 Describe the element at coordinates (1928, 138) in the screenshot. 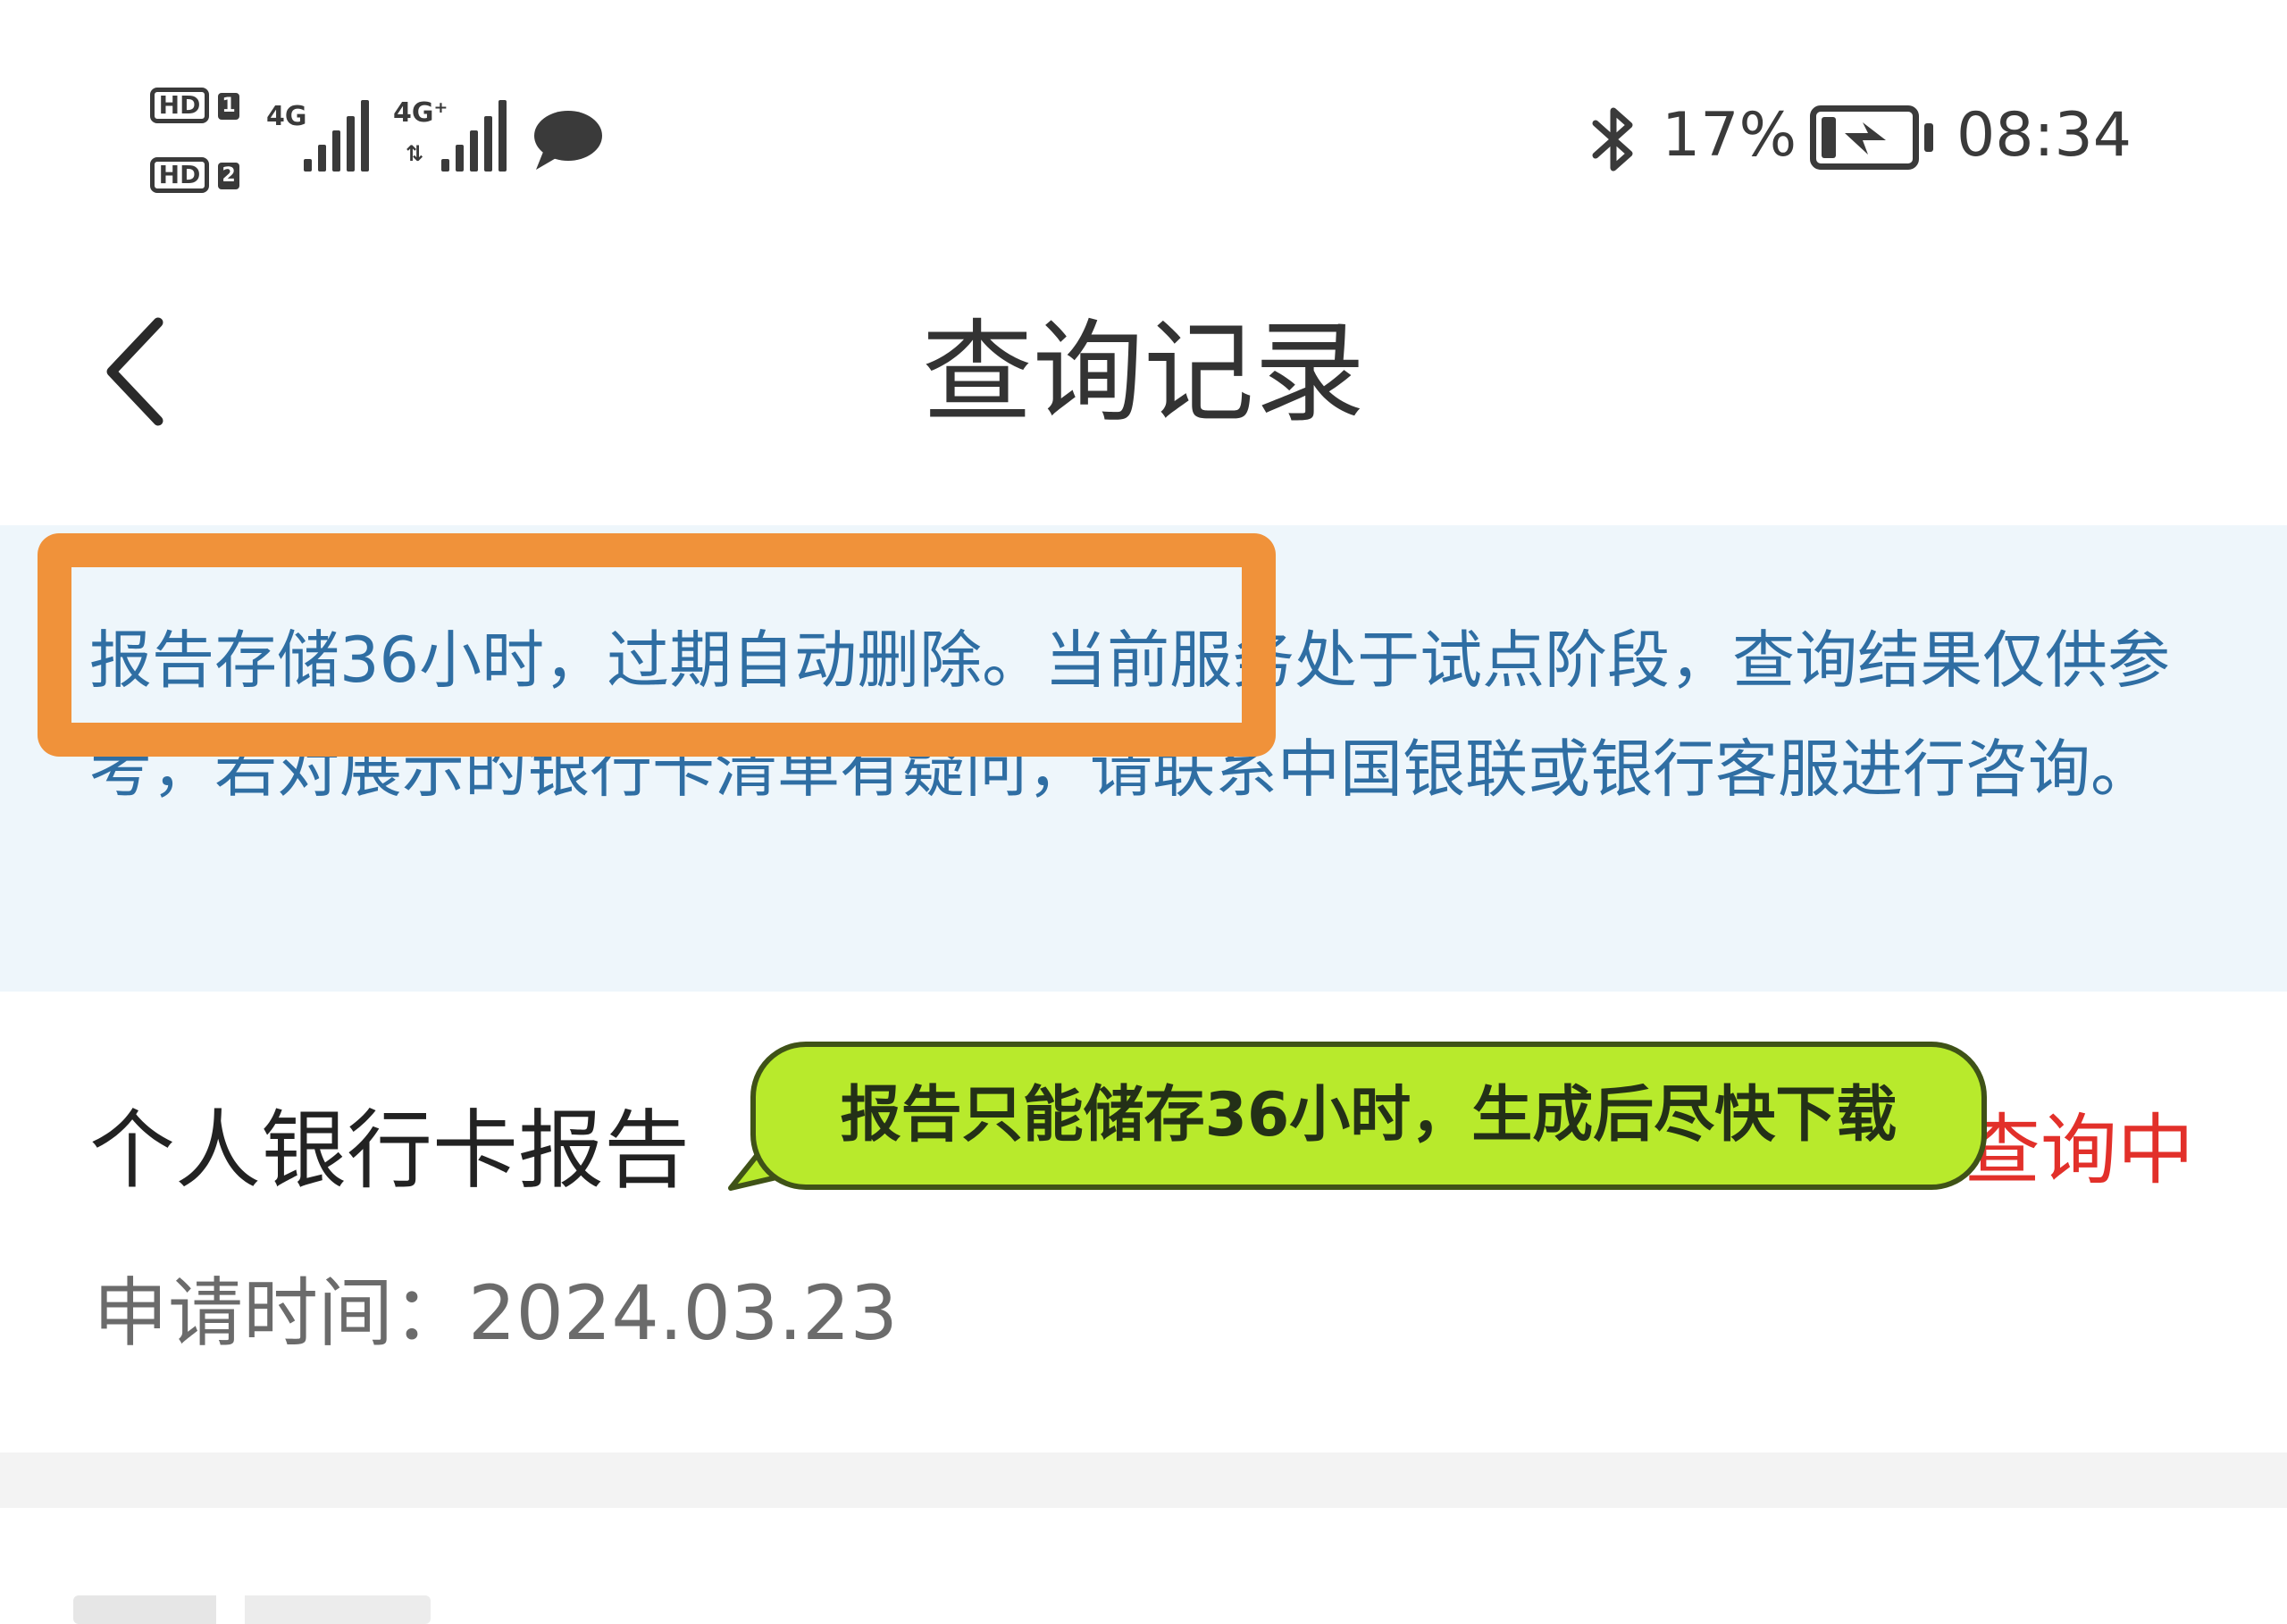

I see `battery-tip` at that location.